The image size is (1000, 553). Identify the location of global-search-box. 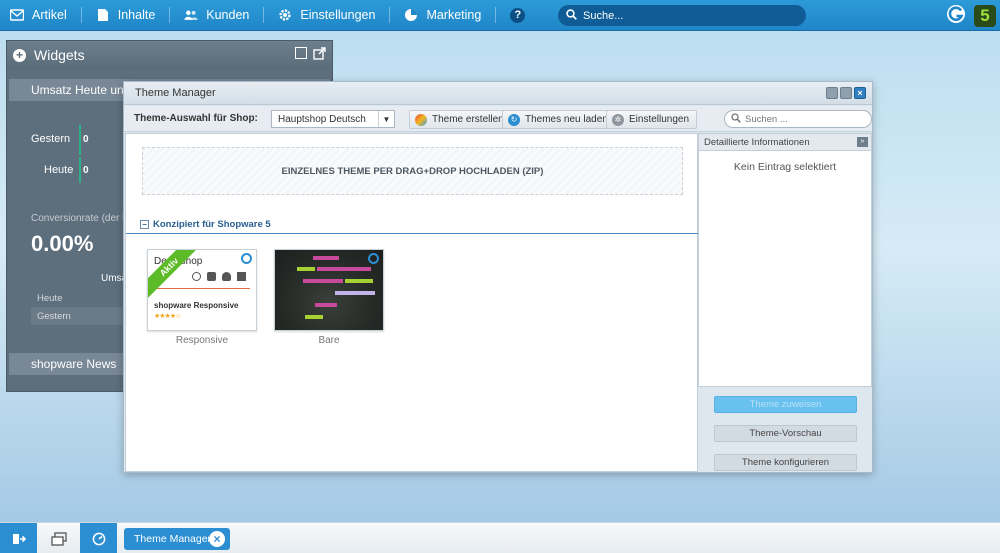
(682, 15).